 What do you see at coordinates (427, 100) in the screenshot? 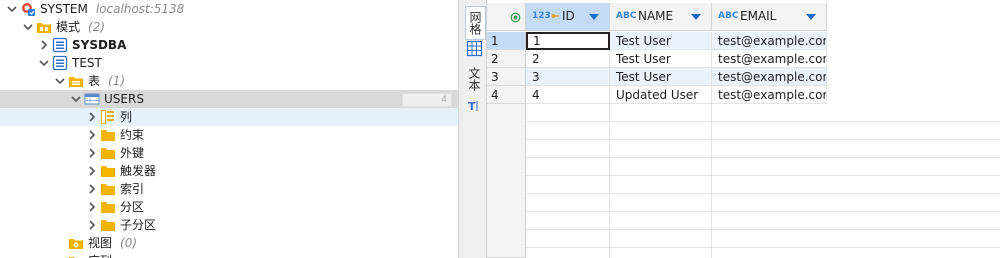
I see `table-size-bar: 4` at bounding box center [427, 100].